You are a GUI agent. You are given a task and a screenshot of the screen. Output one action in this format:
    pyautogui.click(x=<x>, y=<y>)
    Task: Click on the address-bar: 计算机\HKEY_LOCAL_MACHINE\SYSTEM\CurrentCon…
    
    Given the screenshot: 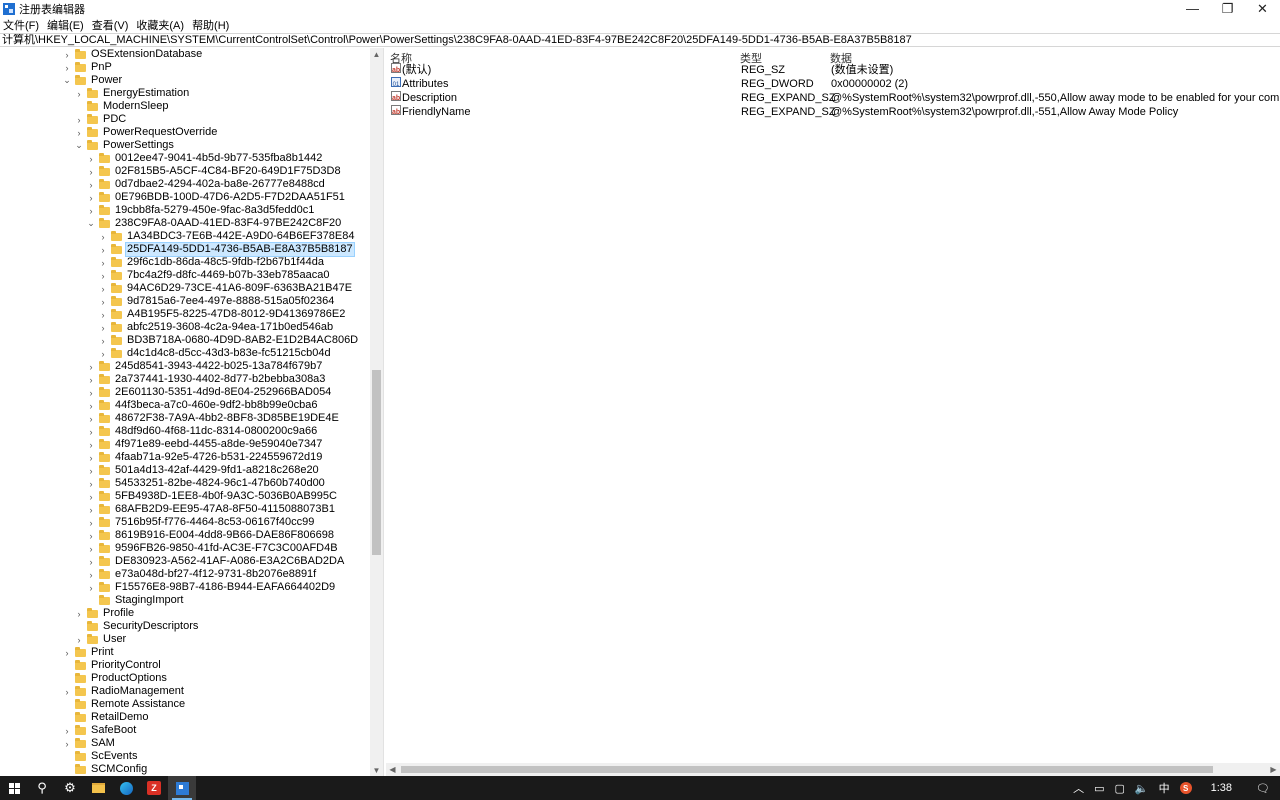 What is the action you would take?
    pyautogui.click(x=640, y=40)
    